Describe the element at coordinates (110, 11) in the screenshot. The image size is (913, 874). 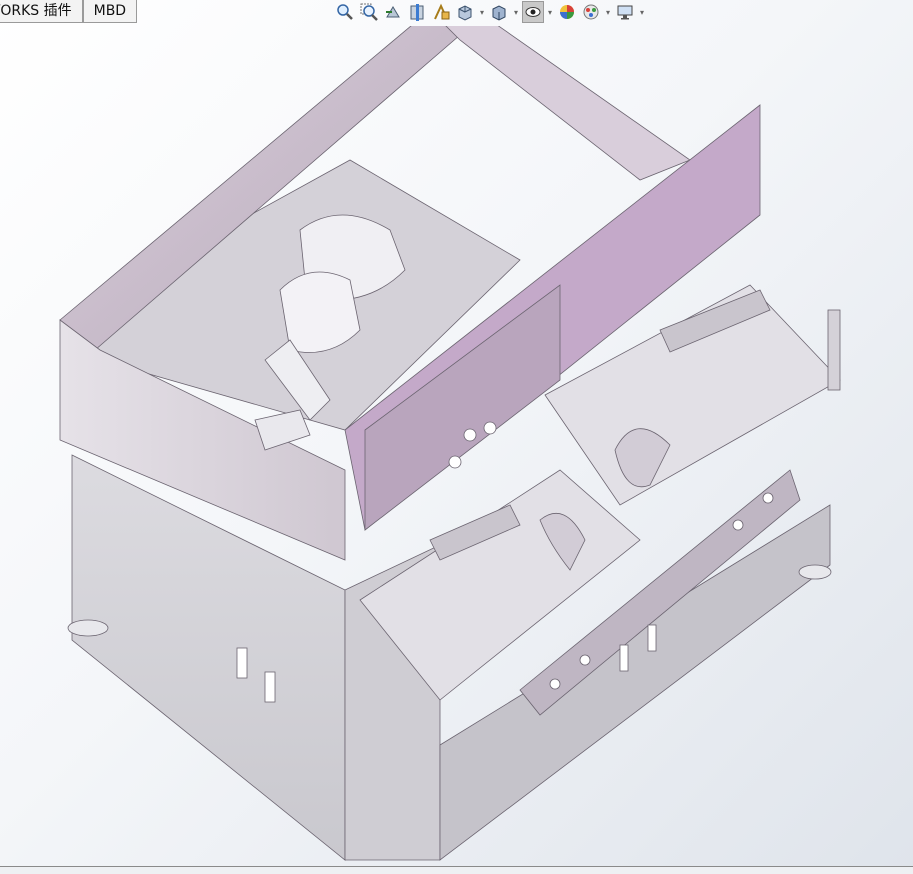
I see `tab-mbd: MBD` at that location.